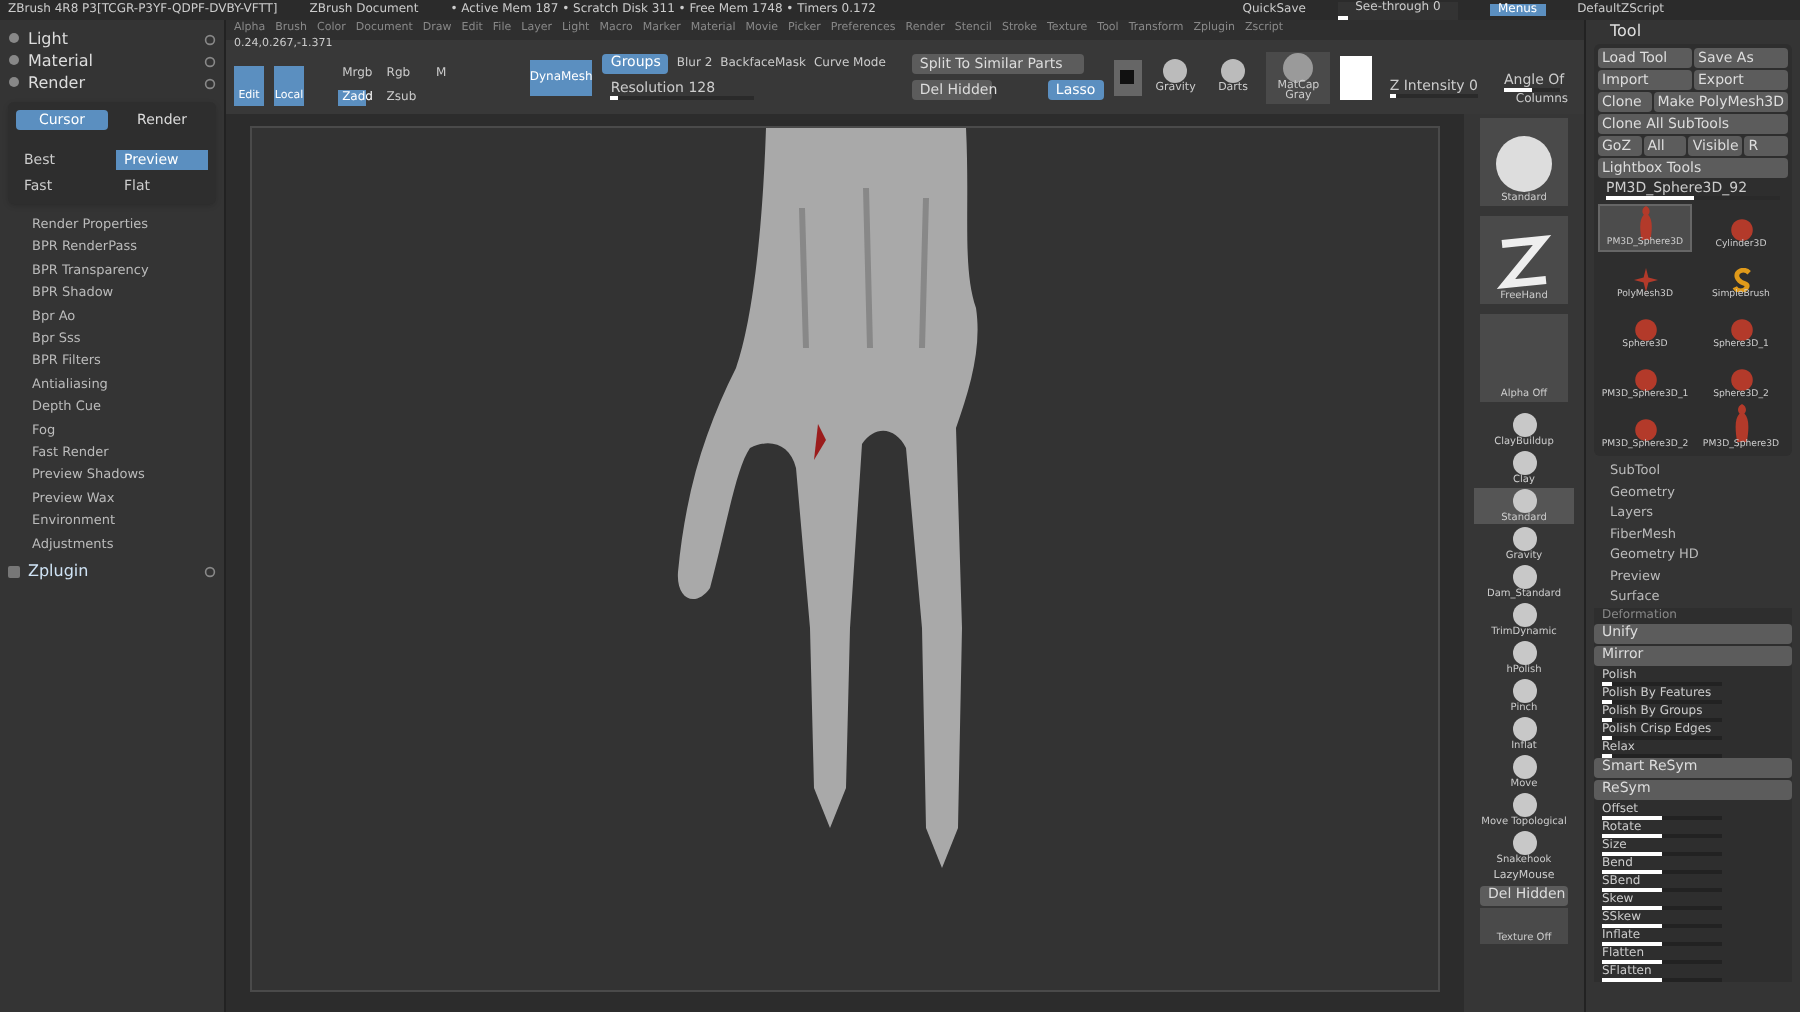 This screenshot has height=1012, width=1800. What do you see at coordinates (48, 39) in the screenshot?
I see `palette-header: Light` at bounding box center [48, 39].